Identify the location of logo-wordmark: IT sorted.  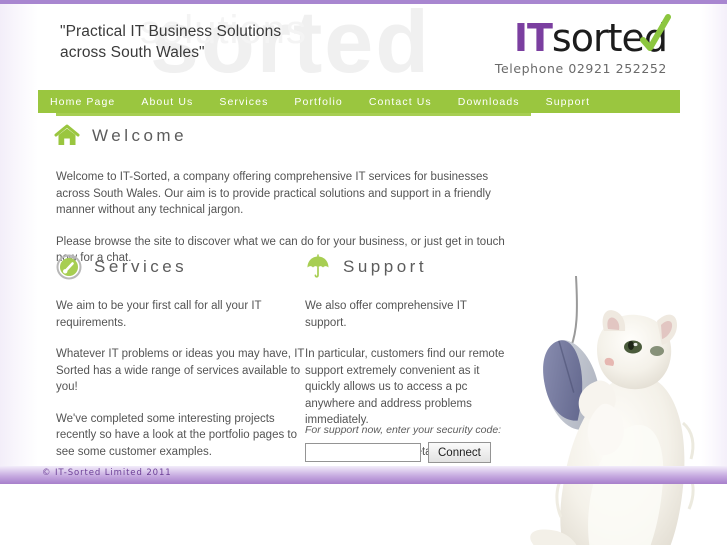
(554, 37).